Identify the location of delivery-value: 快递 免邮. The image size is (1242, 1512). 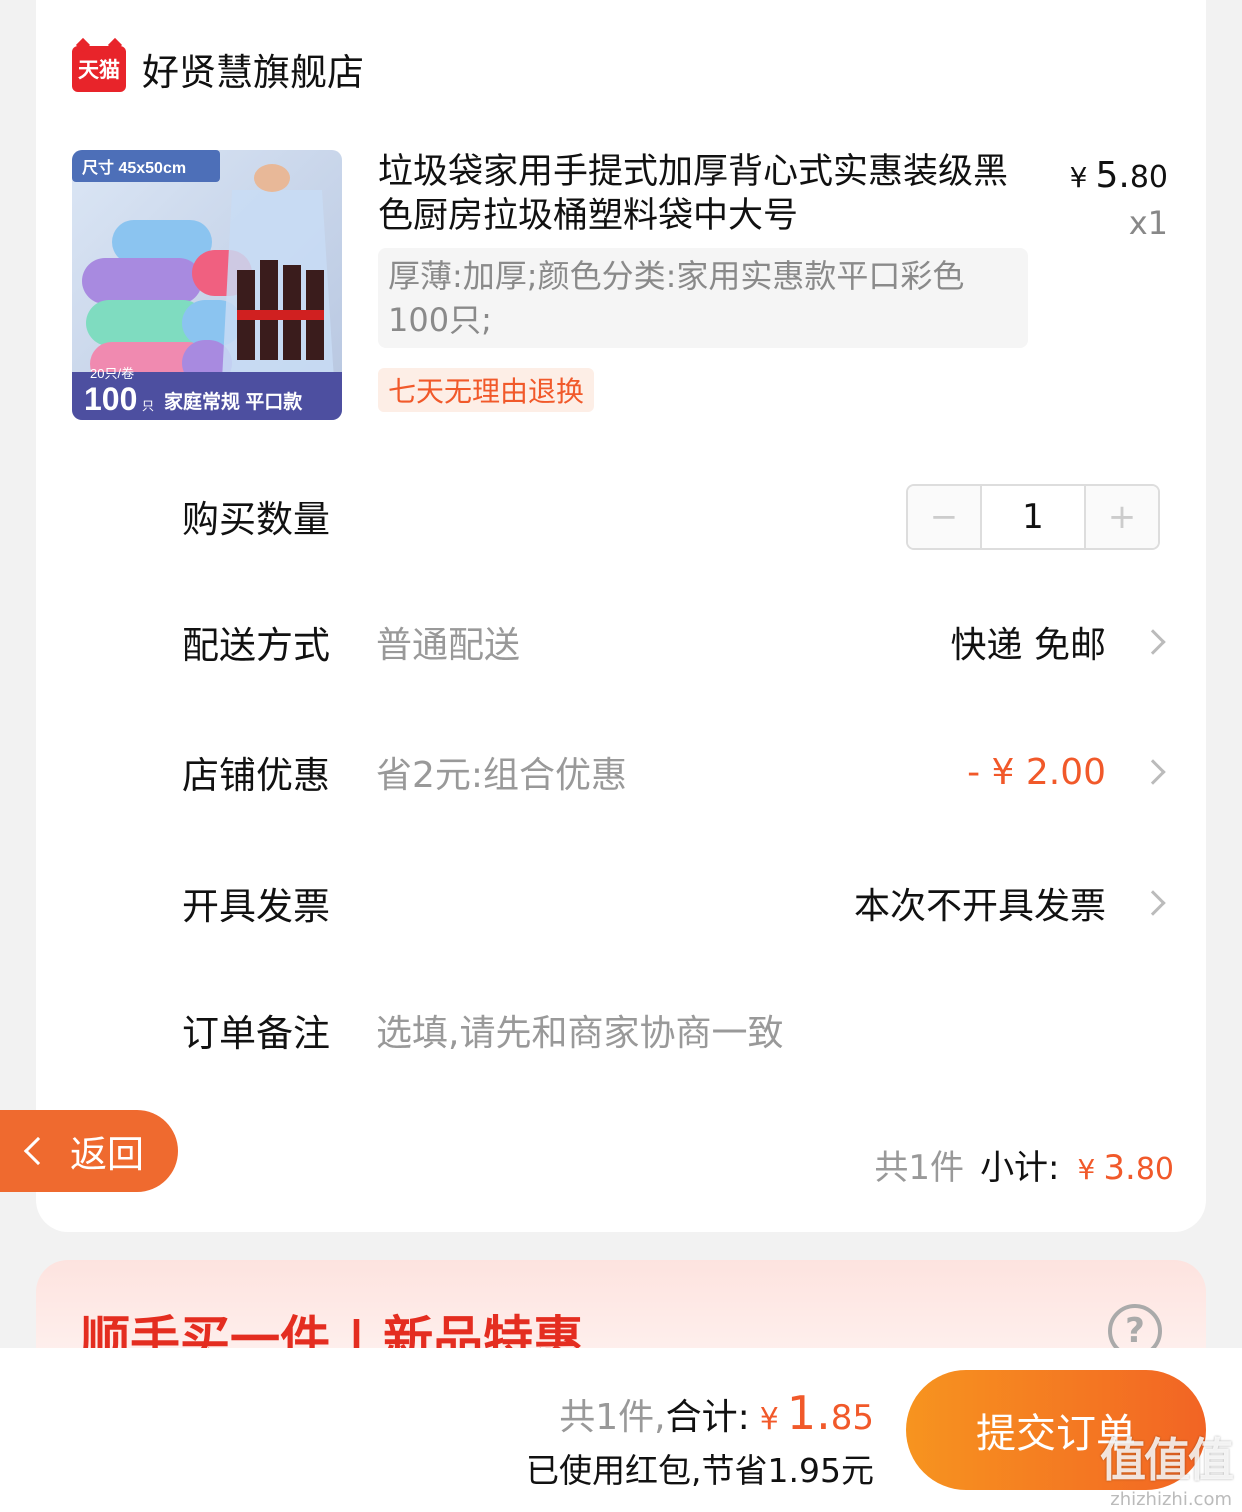
(1028, 645).